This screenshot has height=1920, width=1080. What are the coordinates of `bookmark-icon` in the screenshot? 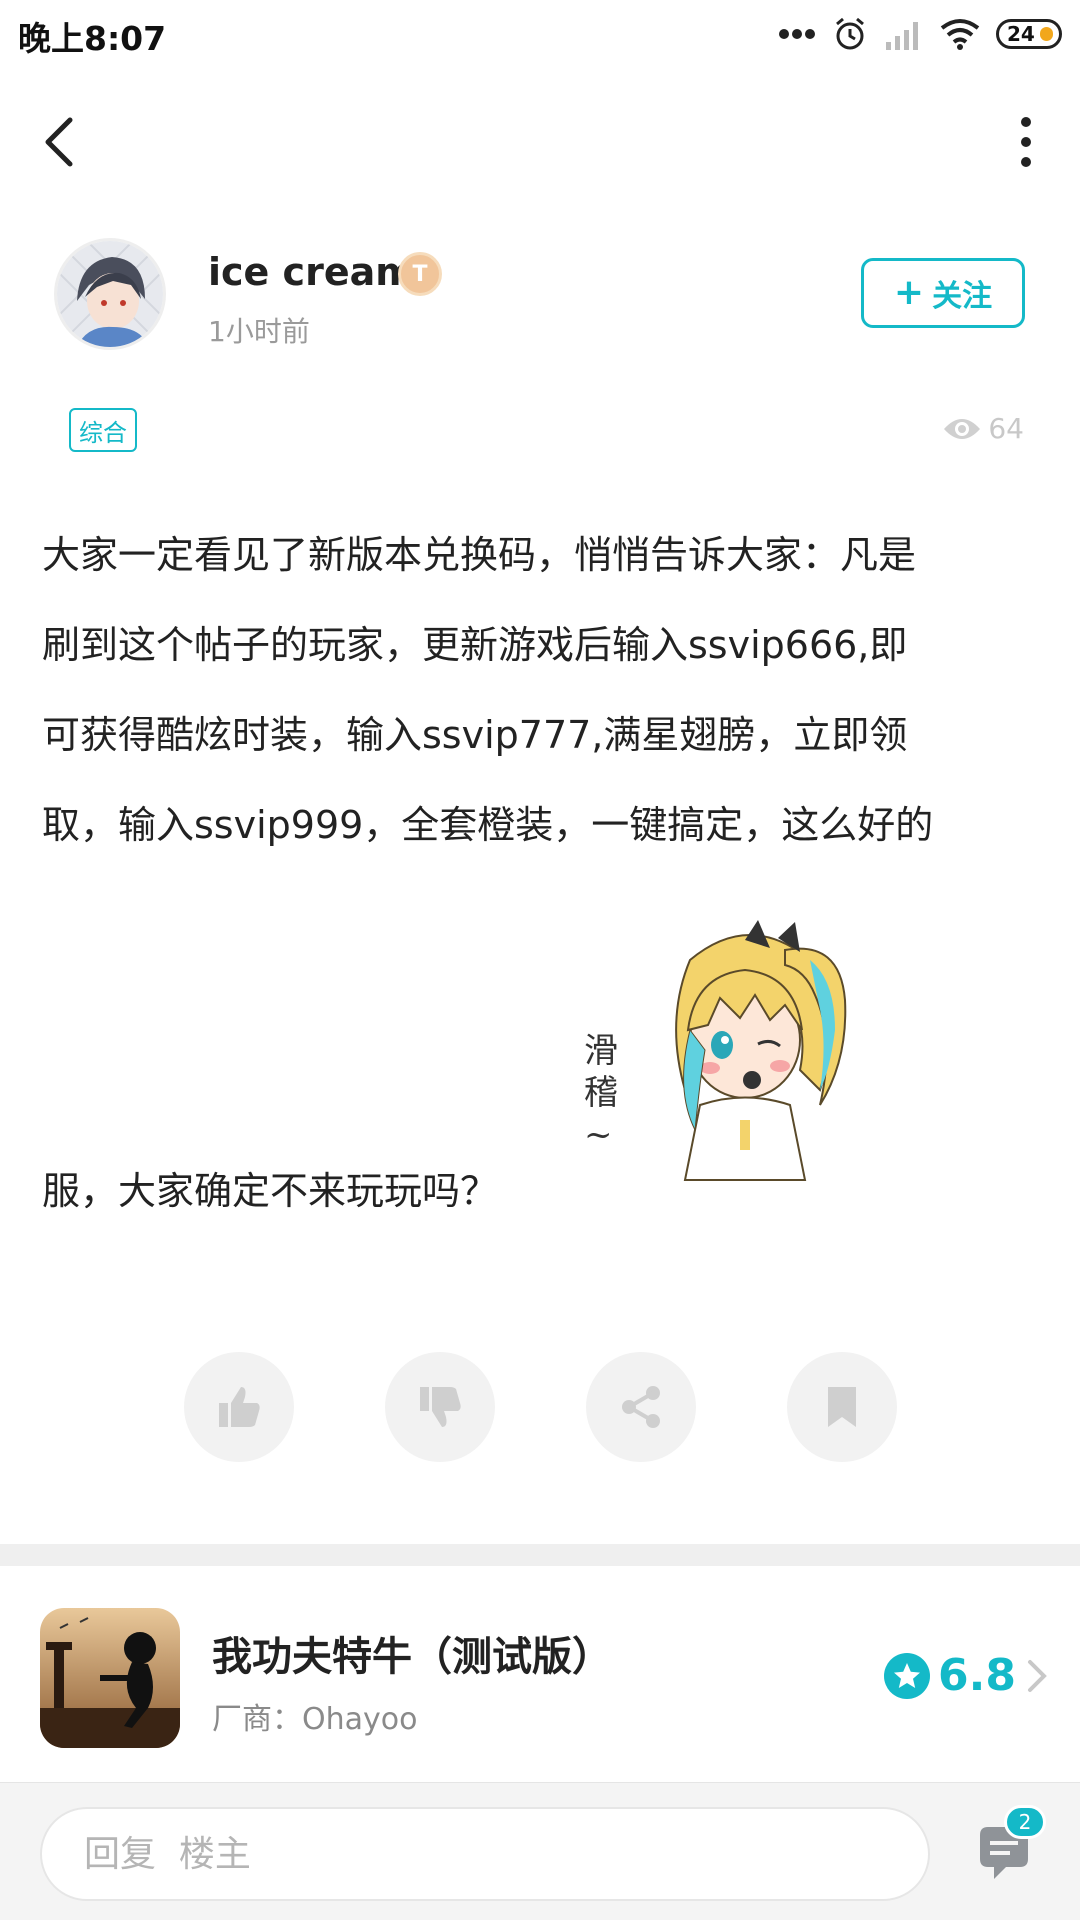 It's located at (842, 1407).